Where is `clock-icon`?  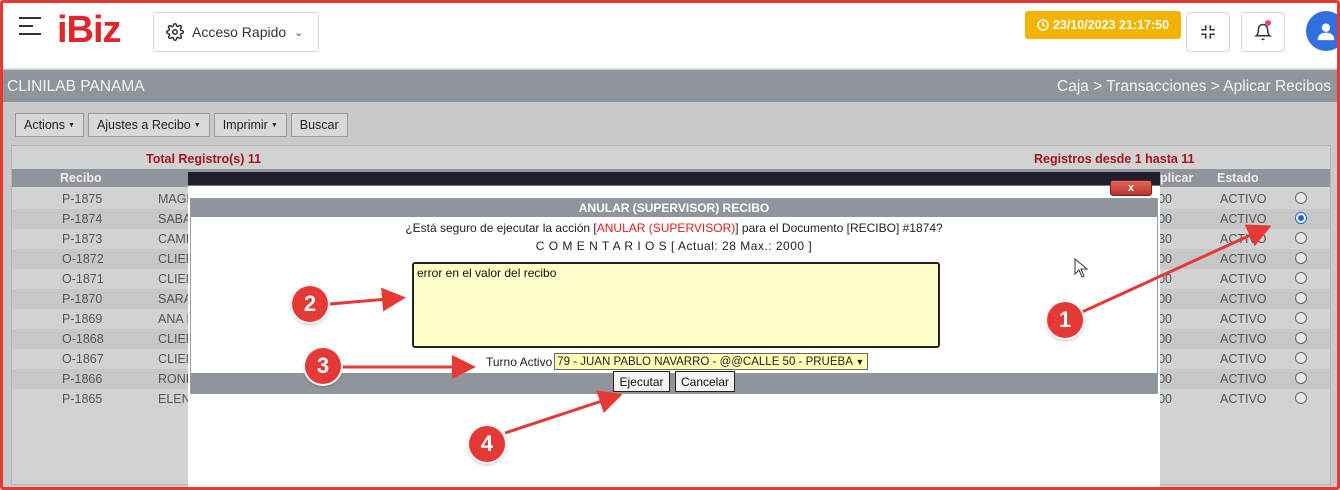 clock-icon is located at coordinates (1043, 25).